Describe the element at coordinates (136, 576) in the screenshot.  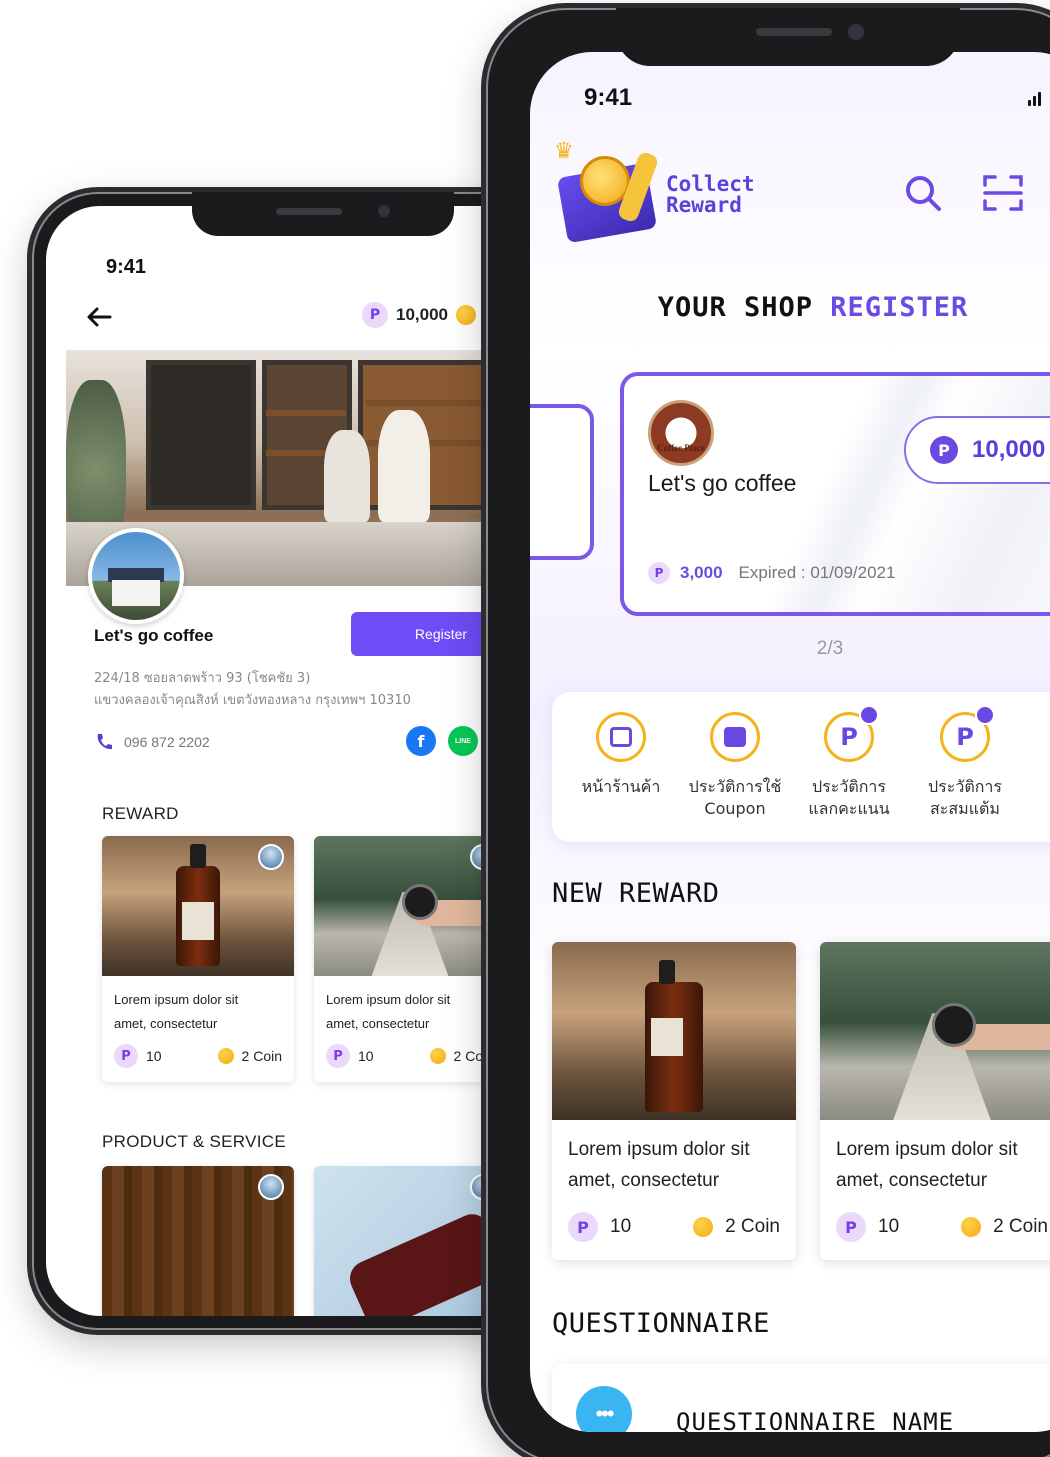
I see `shop-avatar` at that location.